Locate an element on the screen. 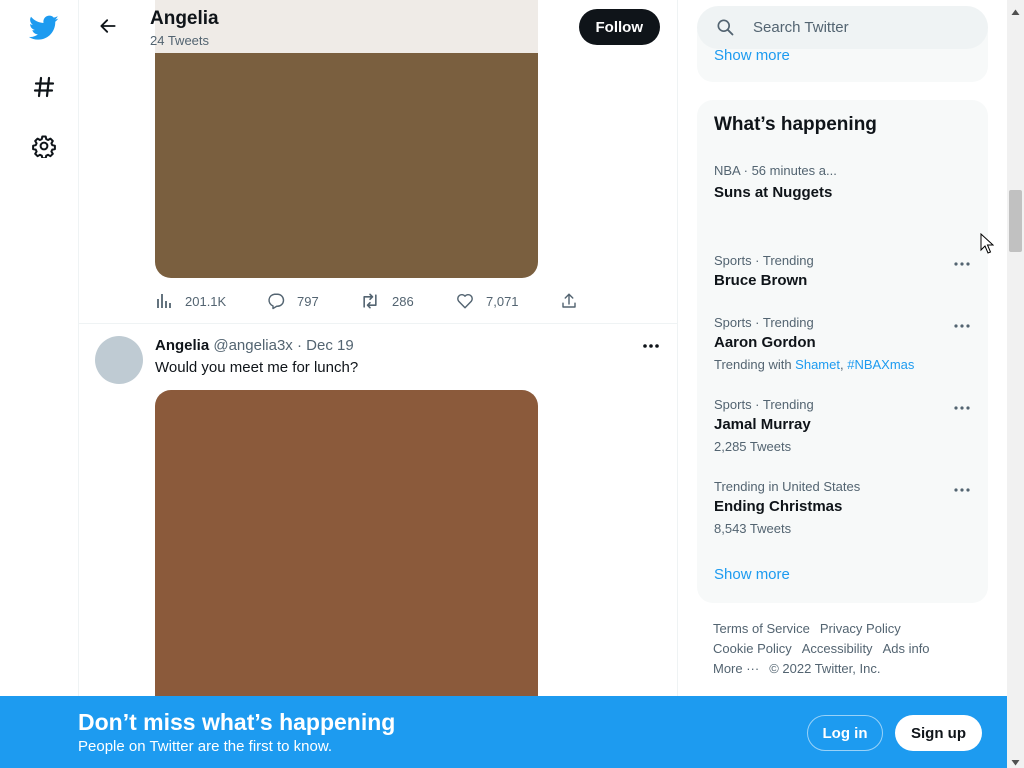 This screenshot has height=768, width=1024. trend-name: Jamal Murray is located at coordinates (762, 424).